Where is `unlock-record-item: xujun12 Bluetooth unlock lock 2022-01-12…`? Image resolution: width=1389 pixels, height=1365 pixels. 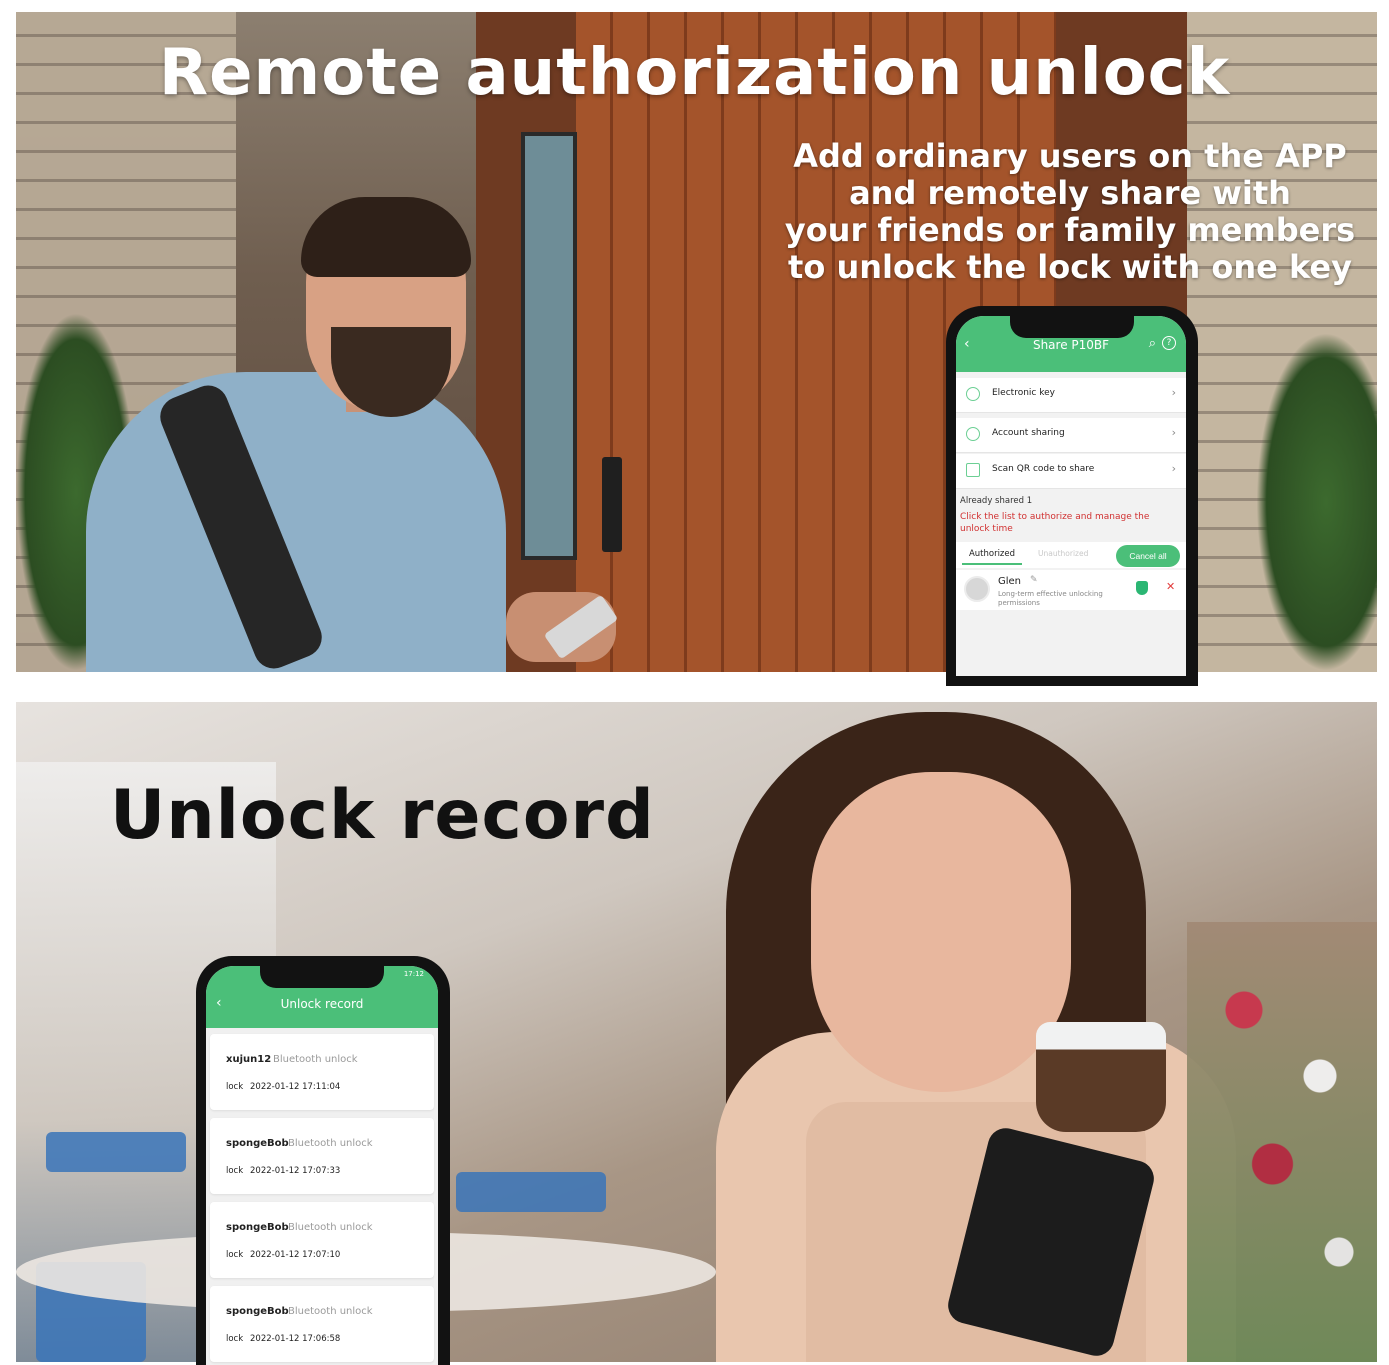 unlock-record-item: xujun12 Bluetooth unlock lock 2022-01-12… is located at coordinates (322, 1072).